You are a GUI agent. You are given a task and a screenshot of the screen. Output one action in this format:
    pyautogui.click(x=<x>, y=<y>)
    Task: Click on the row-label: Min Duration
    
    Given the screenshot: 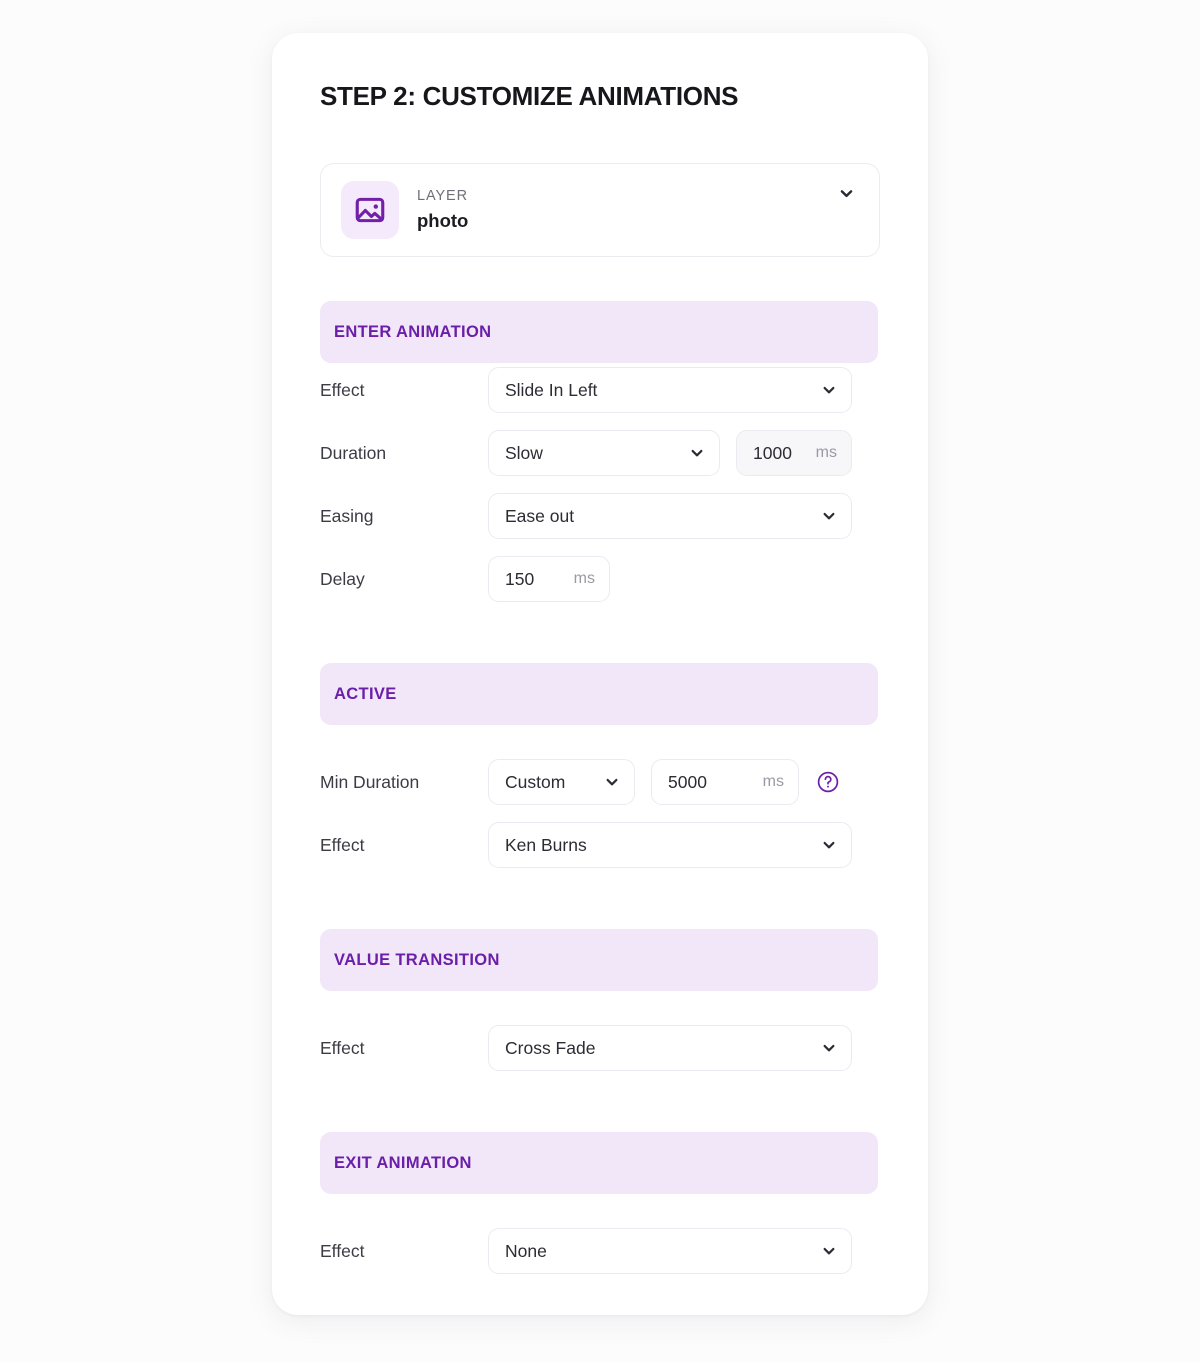 What is the action you would take?
    pyautogui.click(x=370, y=781)
    